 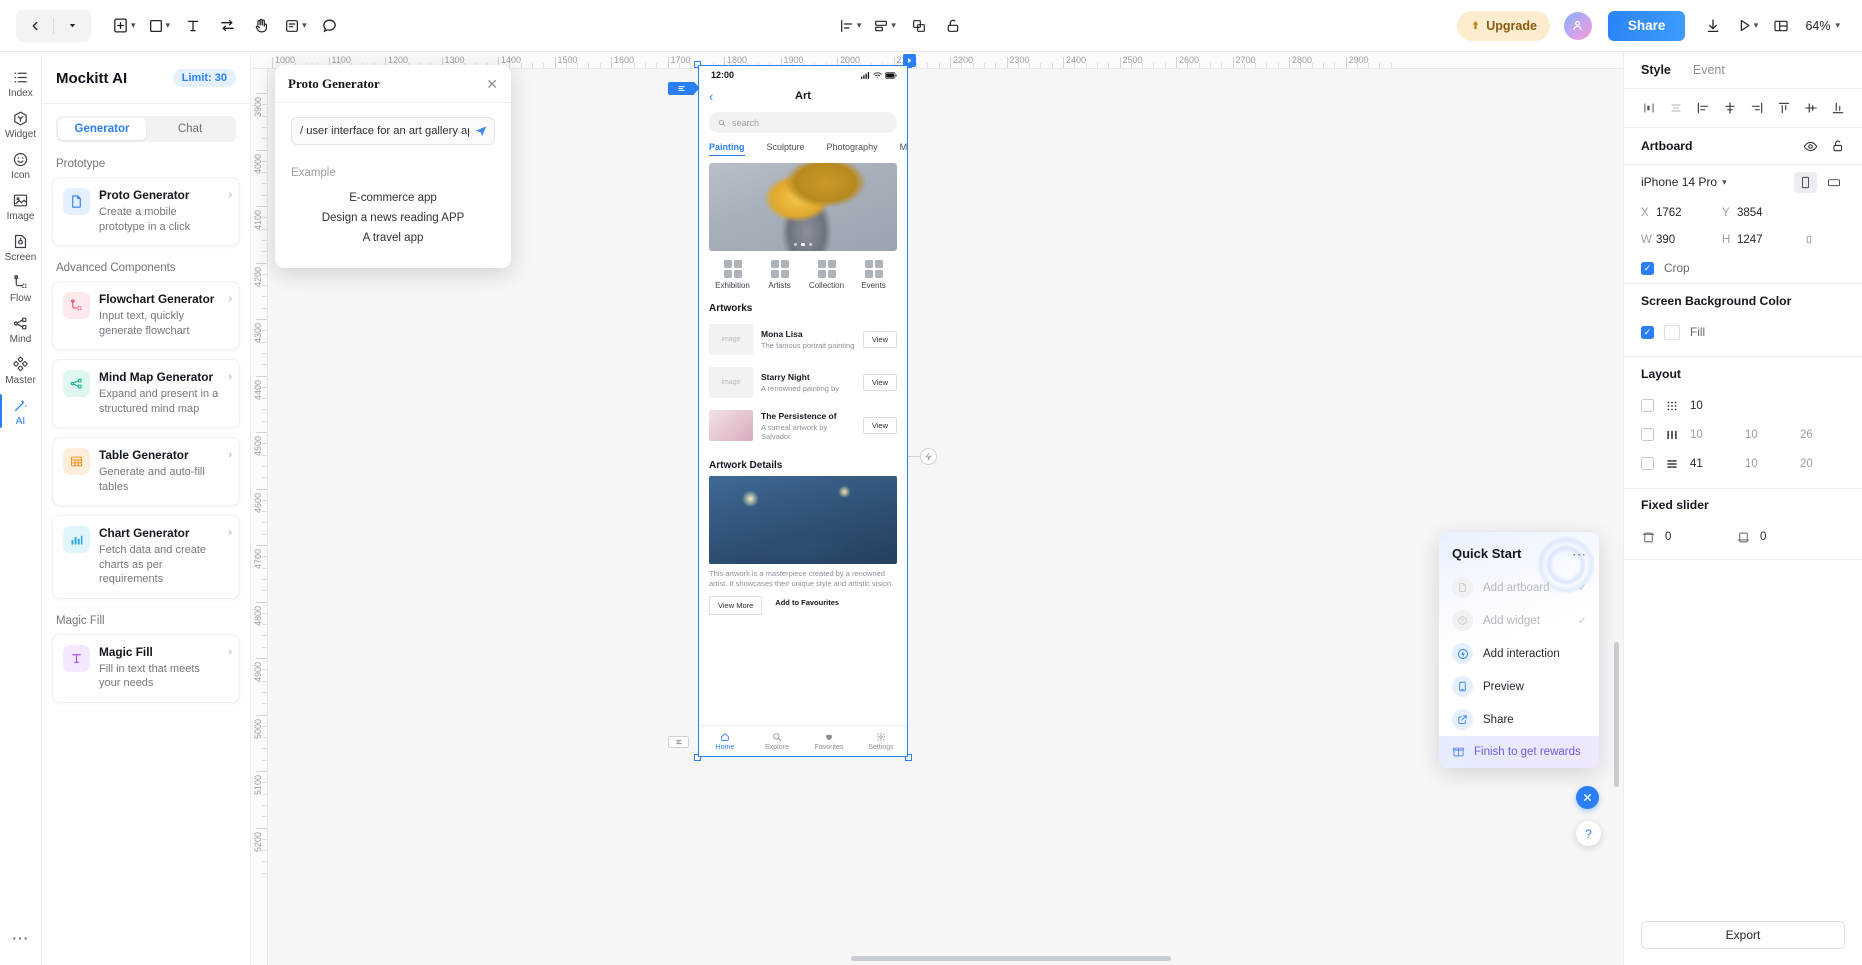 I want to click on artboard-tag, so click(x=684, y=88).